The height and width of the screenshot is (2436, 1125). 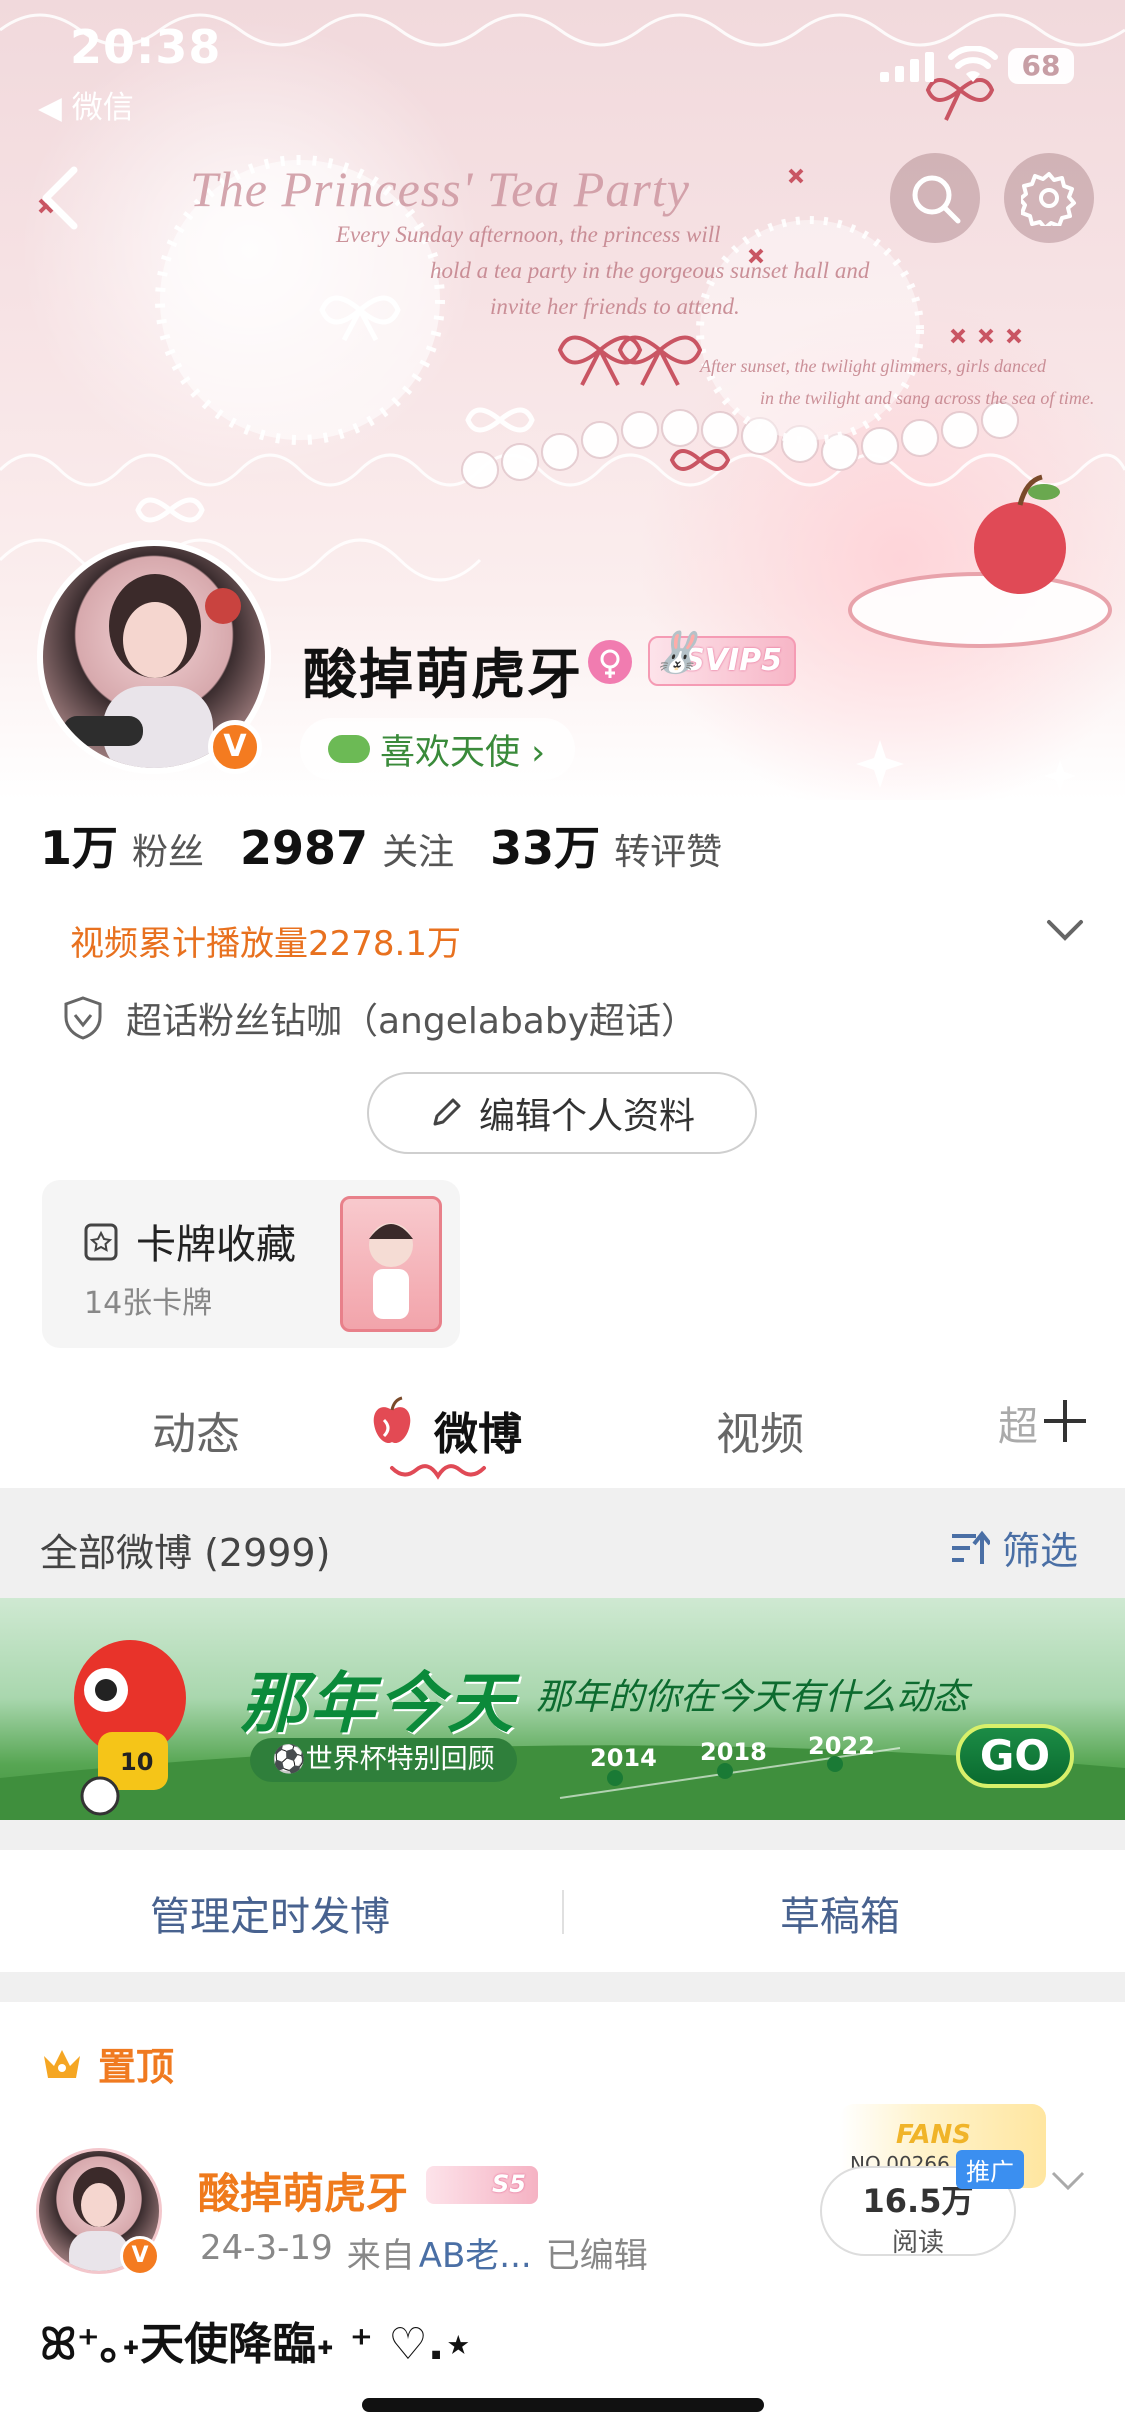 I want to click on filter-label: 筛选, so click(x=1040, y=1551).